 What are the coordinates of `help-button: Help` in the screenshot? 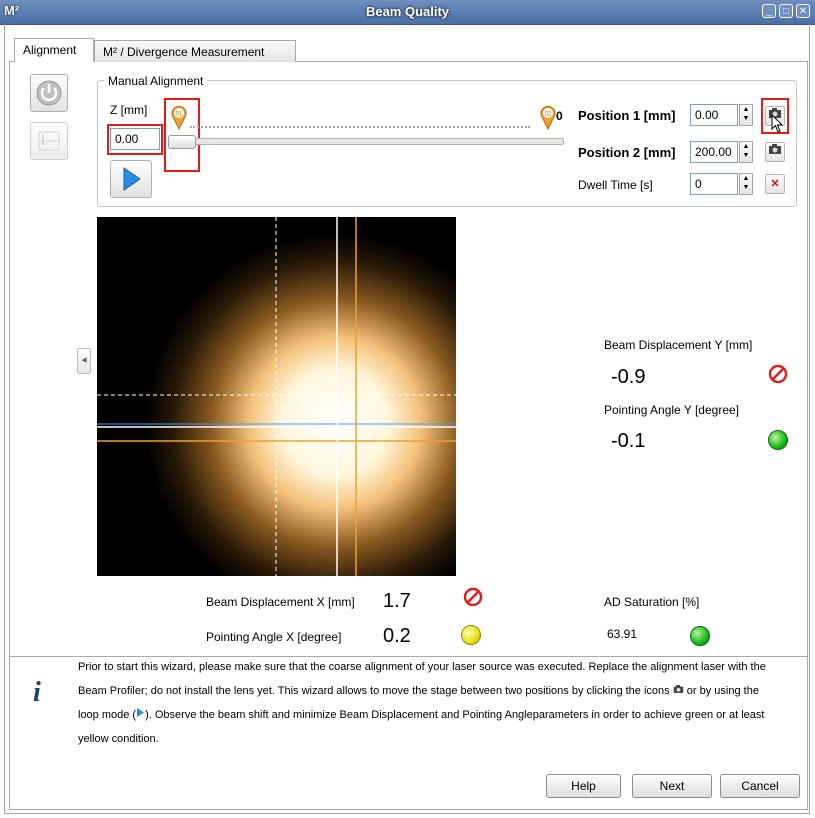 It's located at (583, 786).